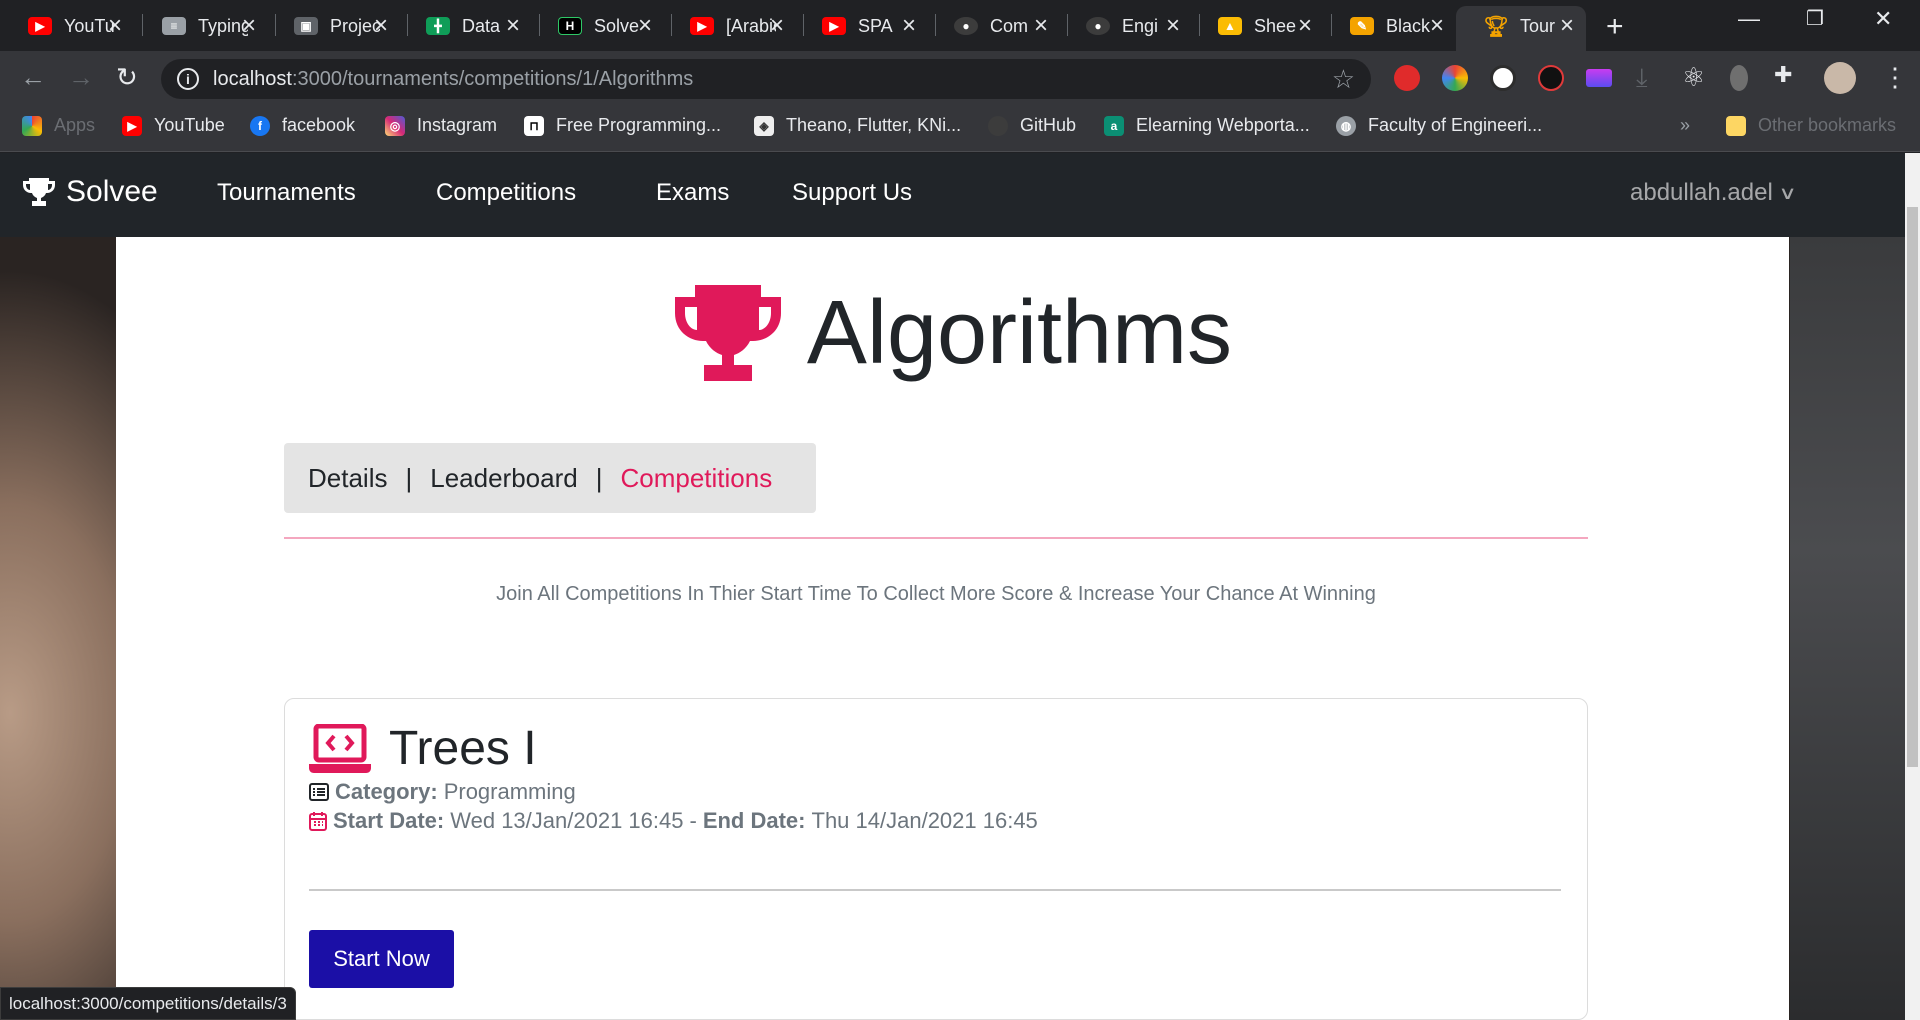  I want to click on nav-tournaments: Tournaments, so click(286, 193).